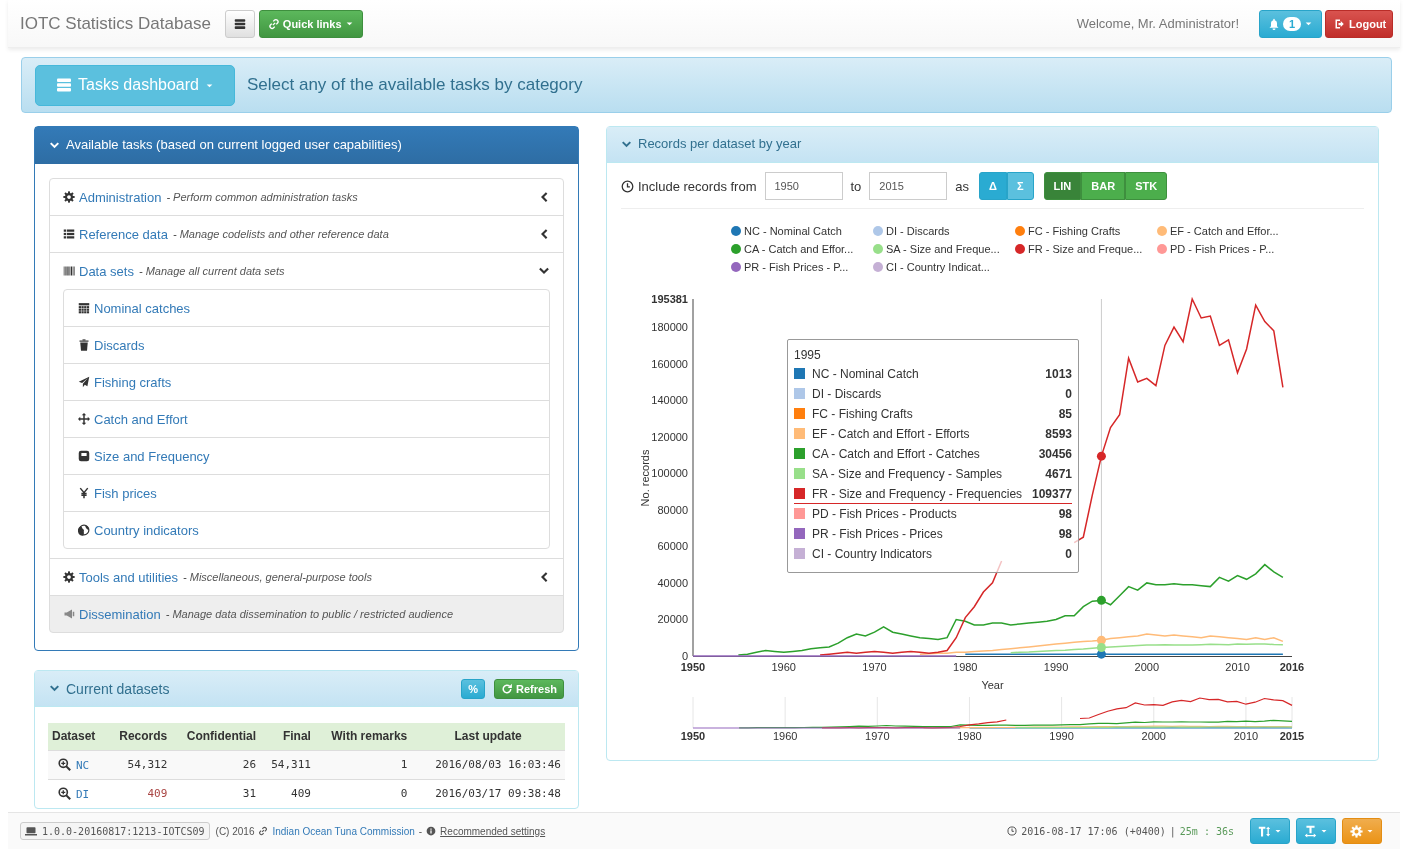  What do you see at coordinates (783, 667) in the screenshot?
I see `axis-tick-label: 1960` at bounding box center [783, 667].